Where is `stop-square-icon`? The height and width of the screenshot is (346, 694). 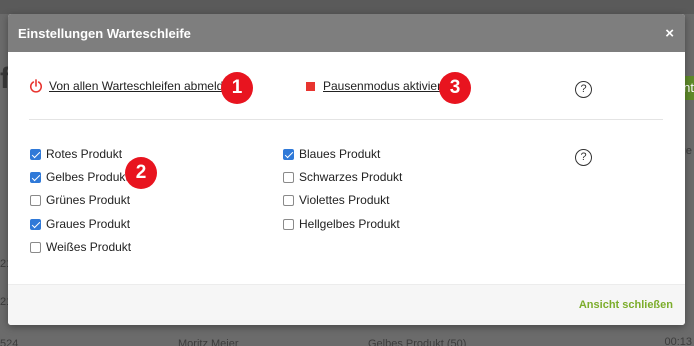
stop-square-icon is located at coordinates (310, 86).